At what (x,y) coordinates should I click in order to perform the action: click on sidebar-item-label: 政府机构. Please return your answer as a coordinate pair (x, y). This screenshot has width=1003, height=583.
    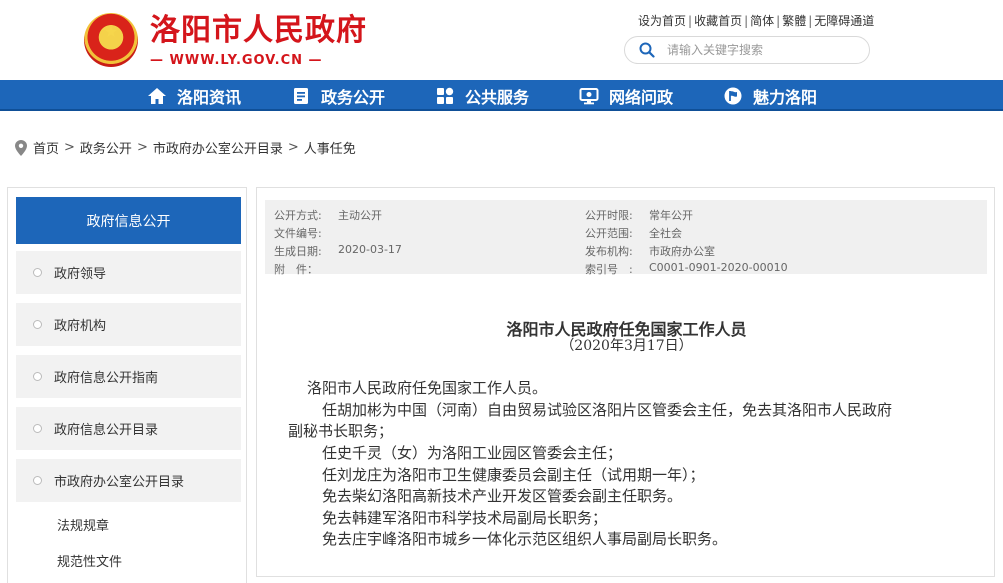
    Looking at the image, I should click on (80, 326).